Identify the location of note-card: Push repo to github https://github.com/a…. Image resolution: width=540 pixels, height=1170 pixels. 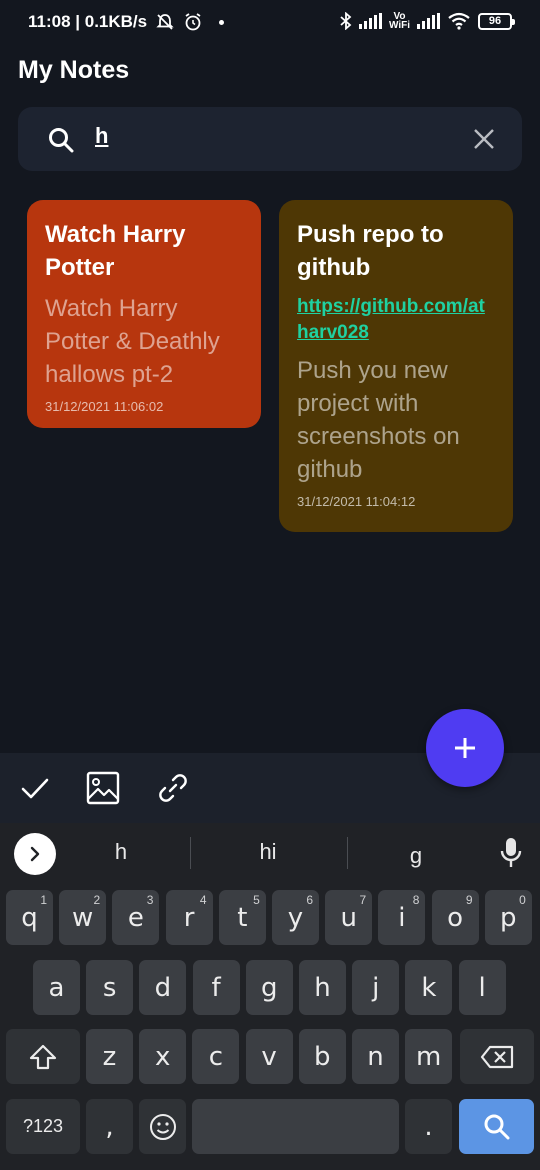
(396, 366).